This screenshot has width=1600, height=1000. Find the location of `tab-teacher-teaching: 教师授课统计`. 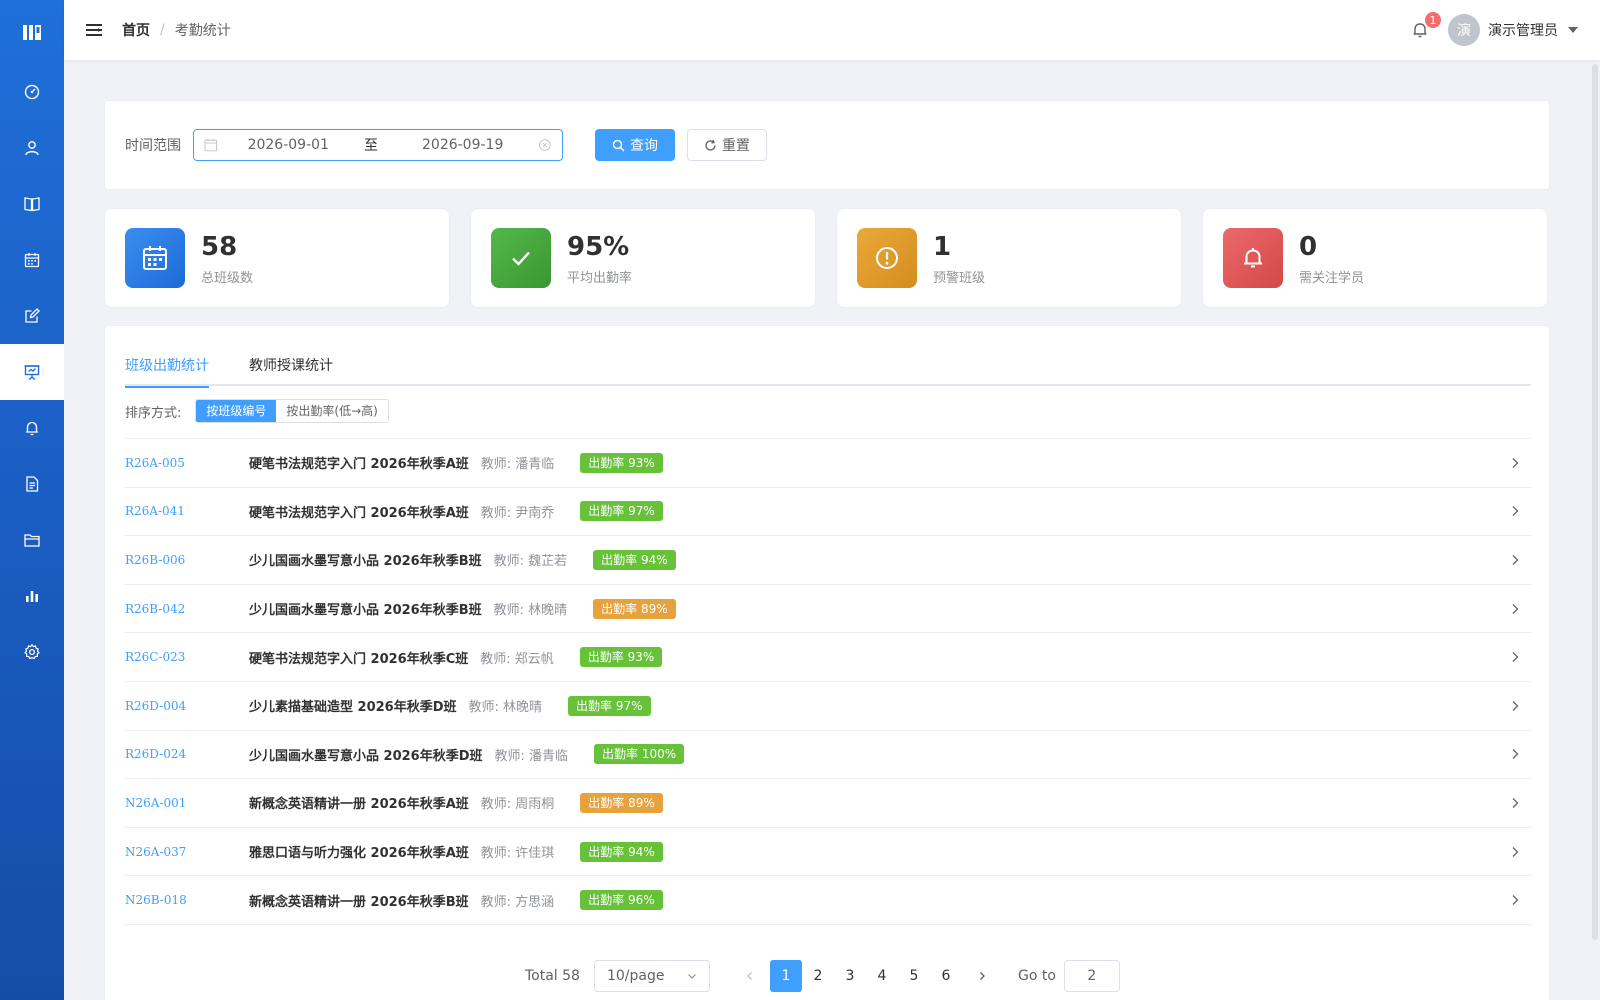

tab-teacher-teaching: 教师授课统计 is located at coordinates (291, 366).